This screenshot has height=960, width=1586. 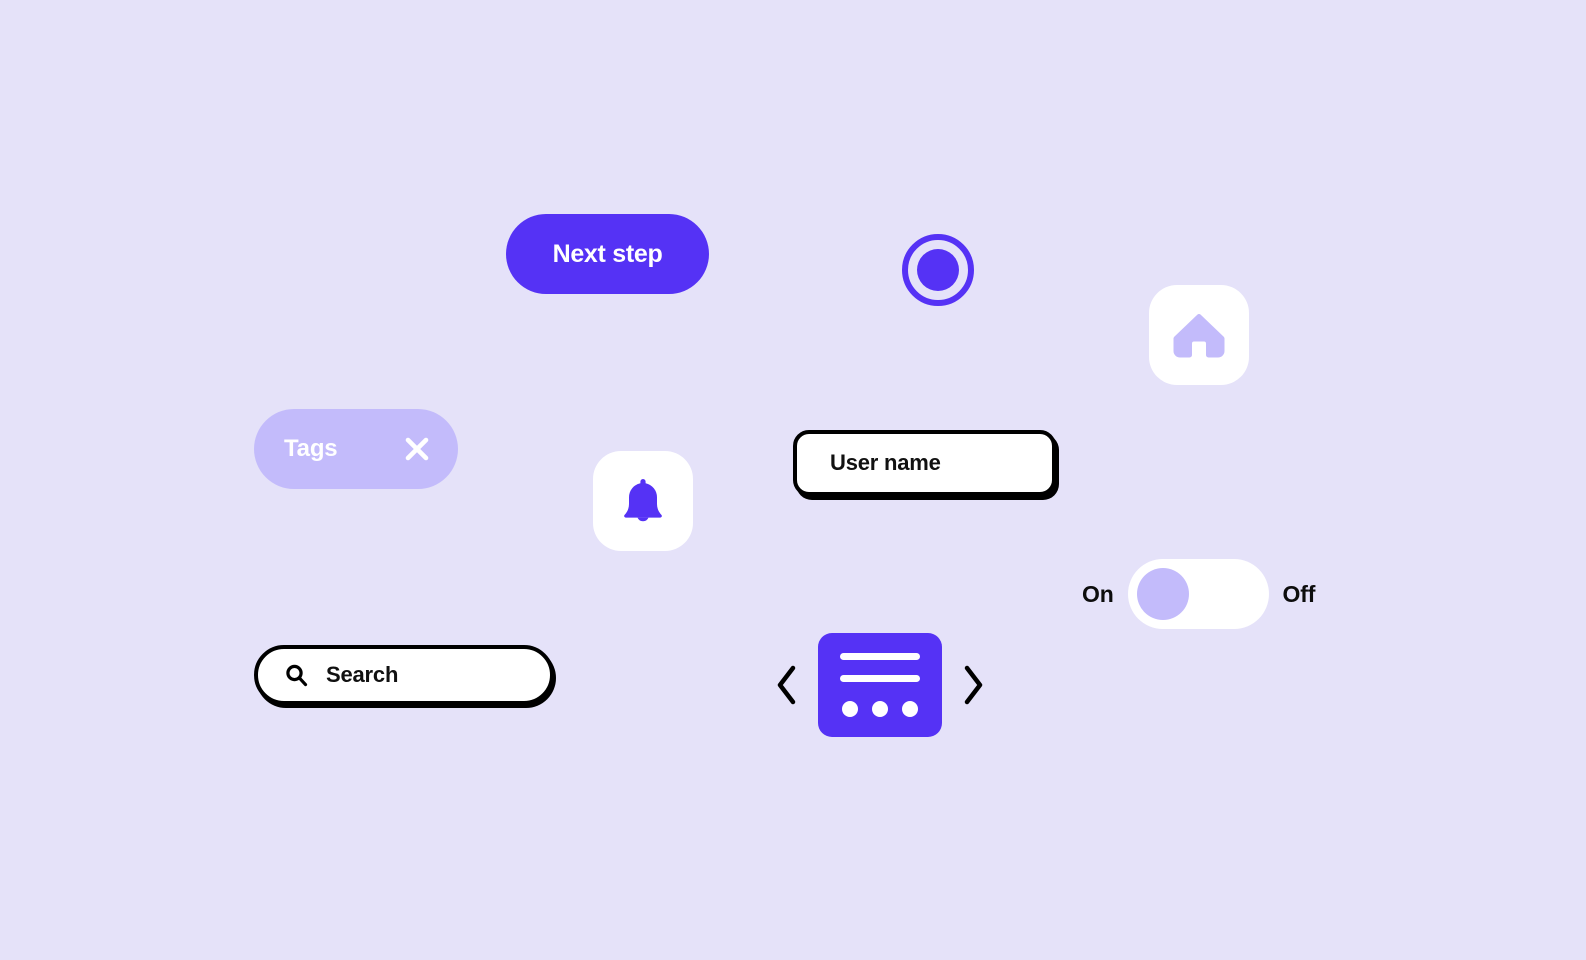 I want to click on tags-chip: Tags, so click(x=356, y=449).